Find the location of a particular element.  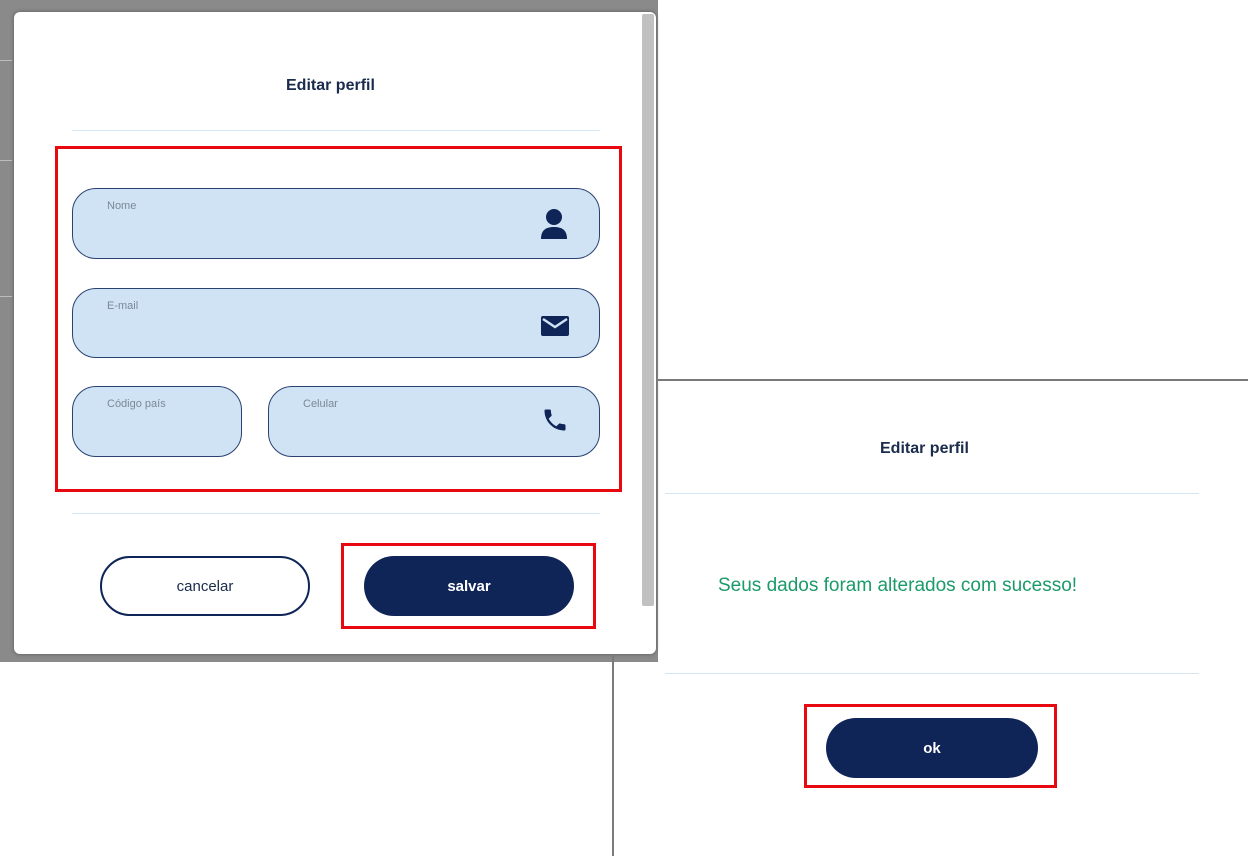

name-field-label: Nome is located at coordinates (122, 206).